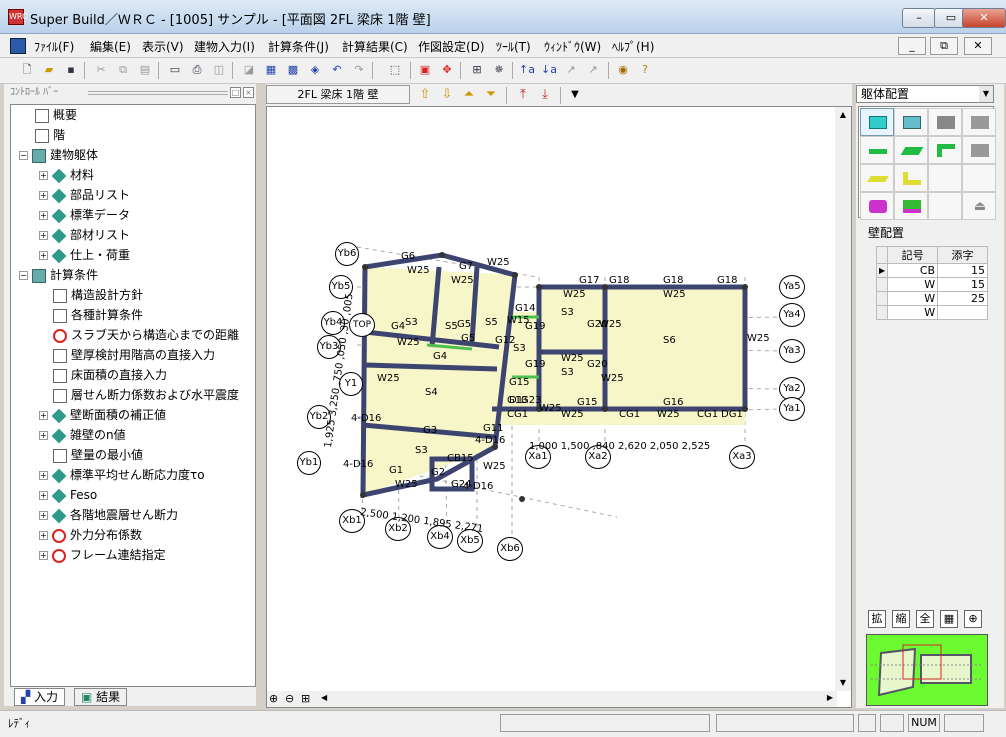  I want to click on tree-item-shear-stress: + 標準平均せん断応力度τo, so click(122, 475).